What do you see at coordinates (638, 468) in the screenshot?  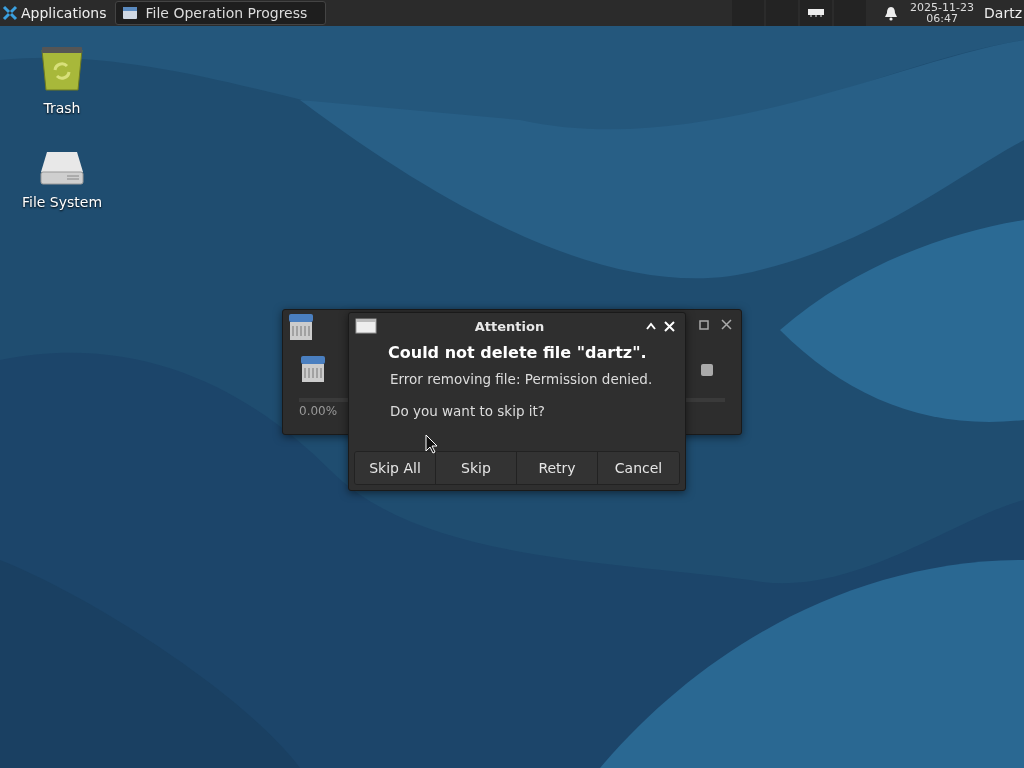 I see `dialog-button: Cancel` at bounding box center [638, 468].